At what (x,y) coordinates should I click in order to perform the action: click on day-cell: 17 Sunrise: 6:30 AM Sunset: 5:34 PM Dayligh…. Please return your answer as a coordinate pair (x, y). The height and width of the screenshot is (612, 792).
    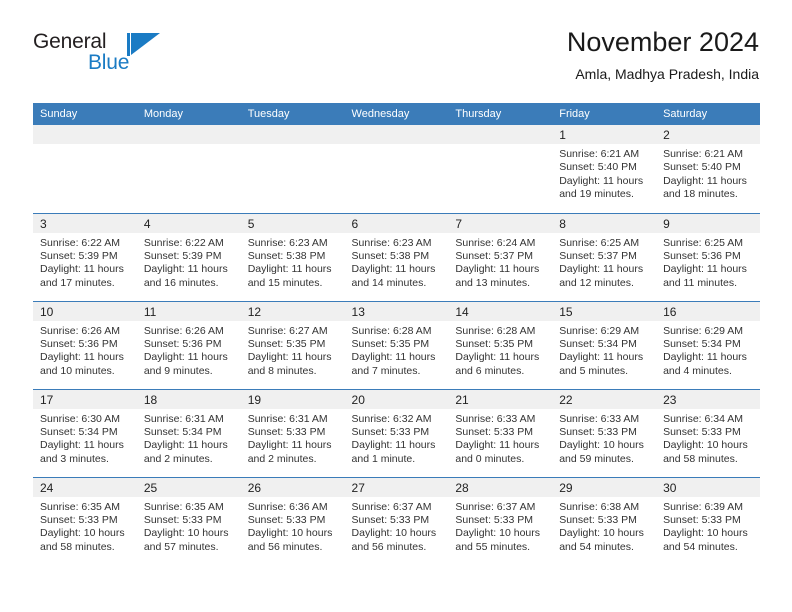
    Looking at the image, I should click on (85, 432).